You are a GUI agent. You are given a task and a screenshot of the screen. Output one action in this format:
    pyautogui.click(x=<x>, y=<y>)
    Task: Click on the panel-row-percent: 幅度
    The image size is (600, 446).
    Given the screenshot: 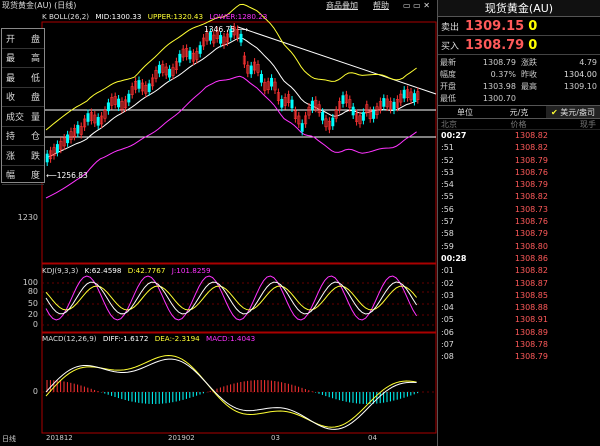 What is the action you would take?
    pyautogui.click(x=23, y=175)
    